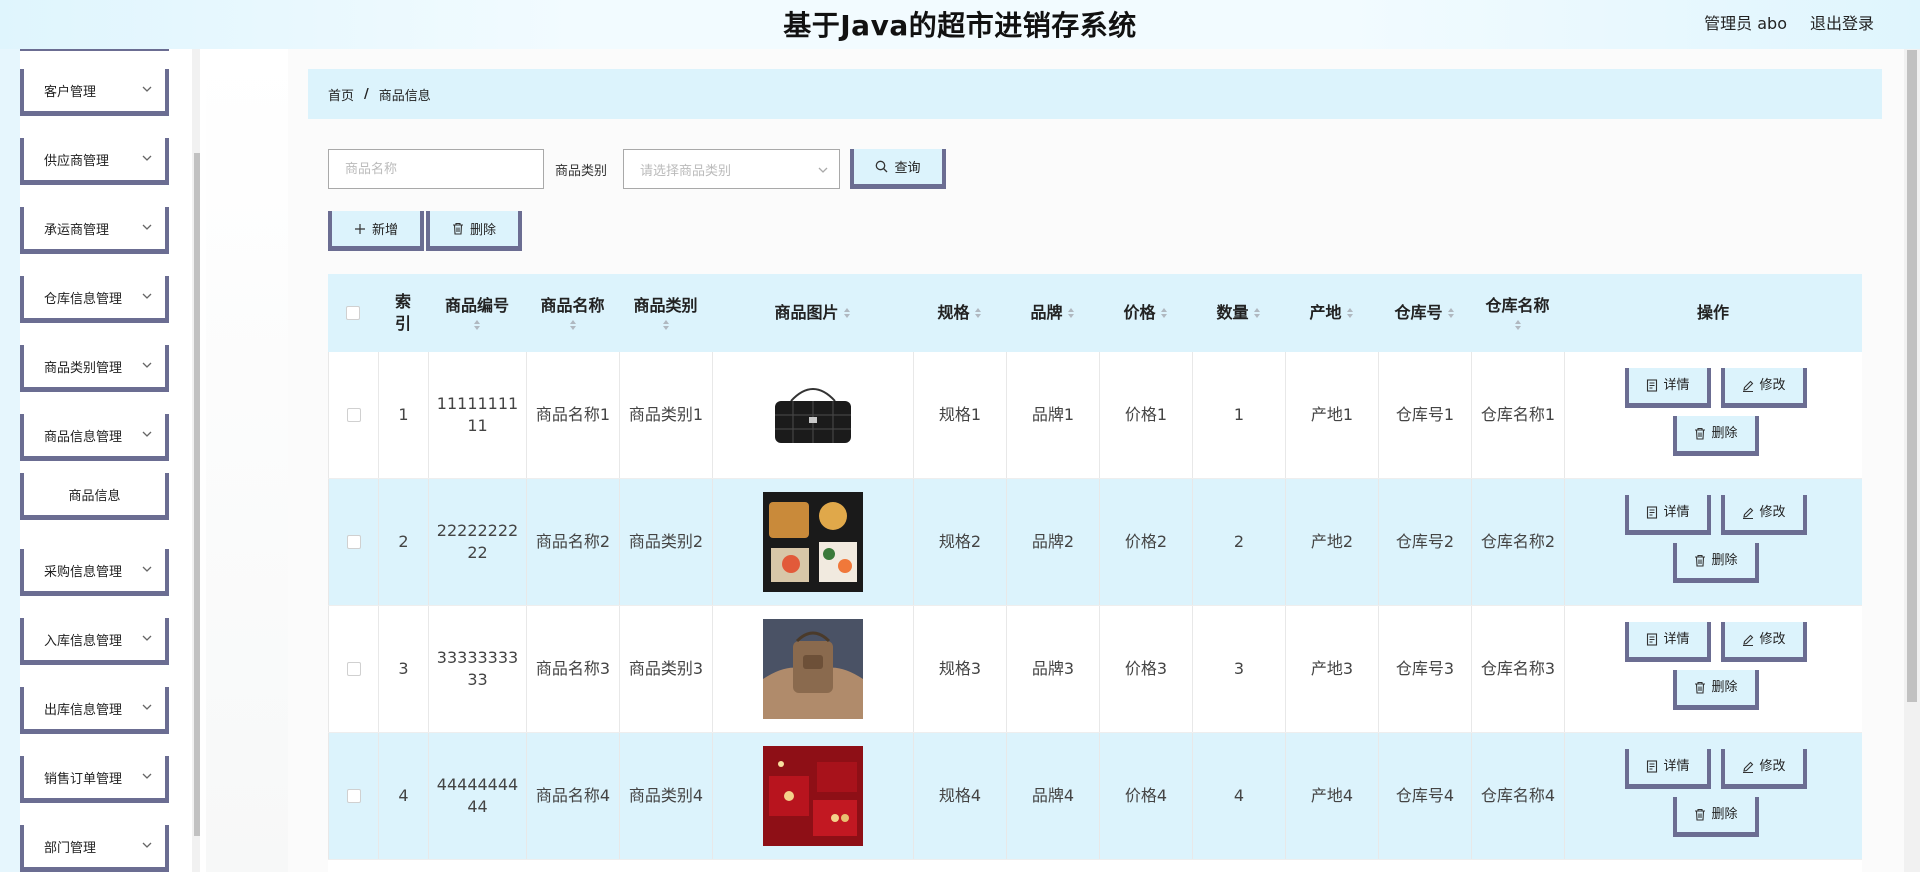 This screenshot has height=872, width=1920. I want to click on header-origin: 产地, so click(1331, 313).